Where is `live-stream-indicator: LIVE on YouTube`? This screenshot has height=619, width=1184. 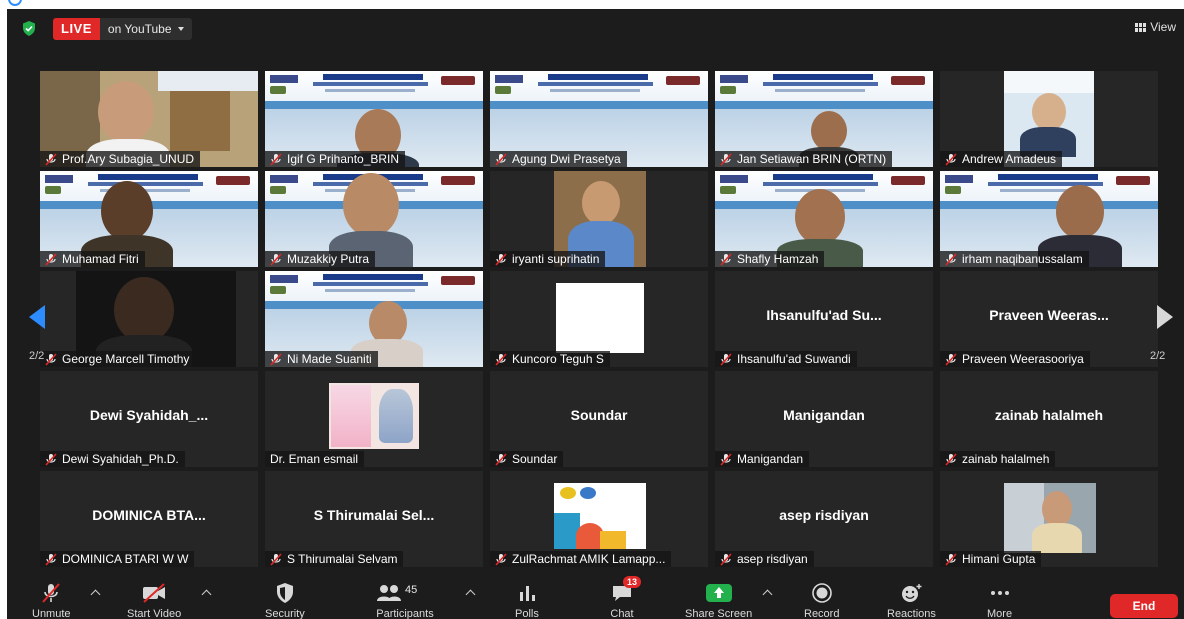
live-stream-indicator: LIVE on YouTube is located at coordinates (122, 29).